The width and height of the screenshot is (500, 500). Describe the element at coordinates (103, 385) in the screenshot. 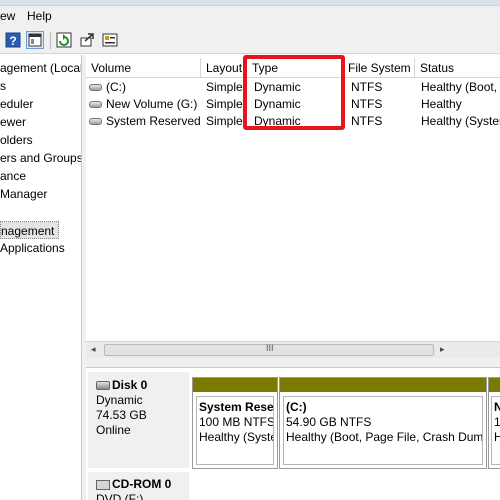

I see `hard-disk-icon` at that location.